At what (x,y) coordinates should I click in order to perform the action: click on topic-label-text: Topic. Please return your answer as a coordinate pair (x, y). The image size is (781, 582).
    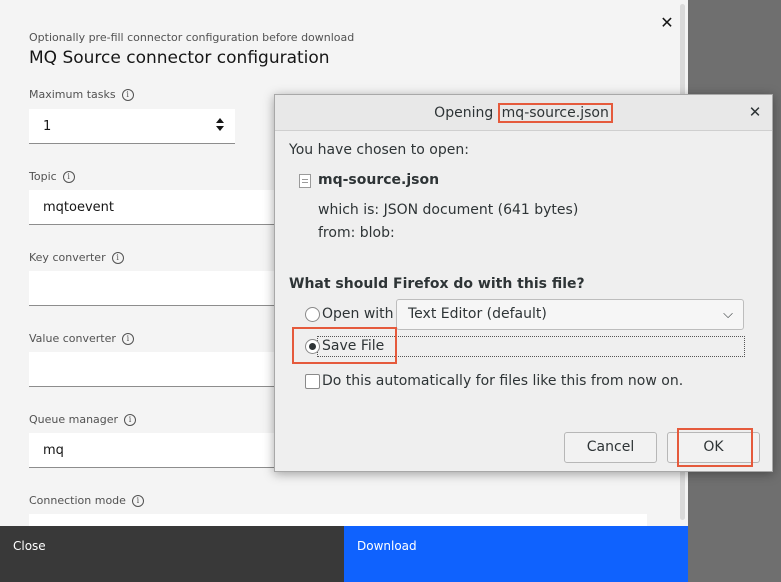
    Looking at the image, I should click on (43, 176).